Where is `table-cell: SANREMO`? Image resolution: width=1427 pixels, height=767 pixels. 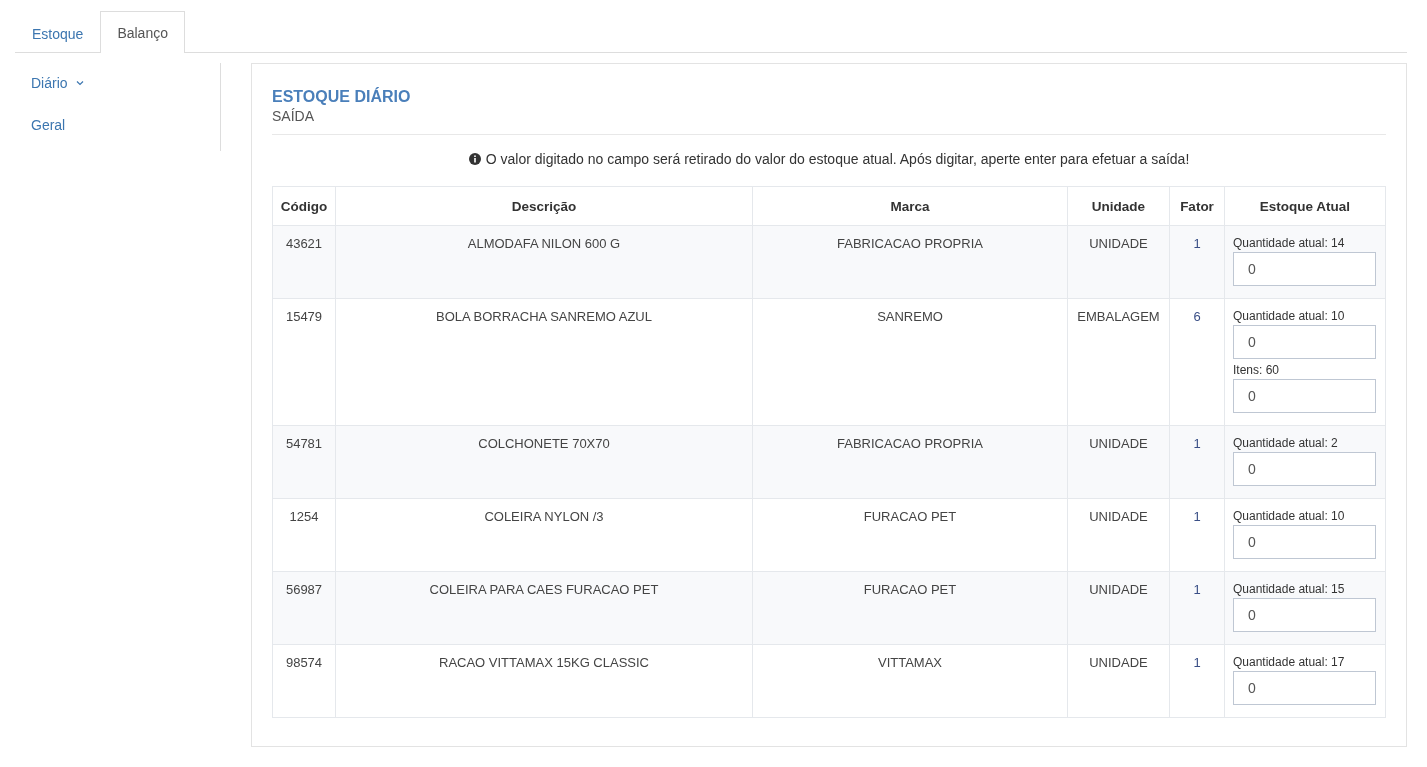
table-cell: SANREMO is located at coordinates (910, 362).